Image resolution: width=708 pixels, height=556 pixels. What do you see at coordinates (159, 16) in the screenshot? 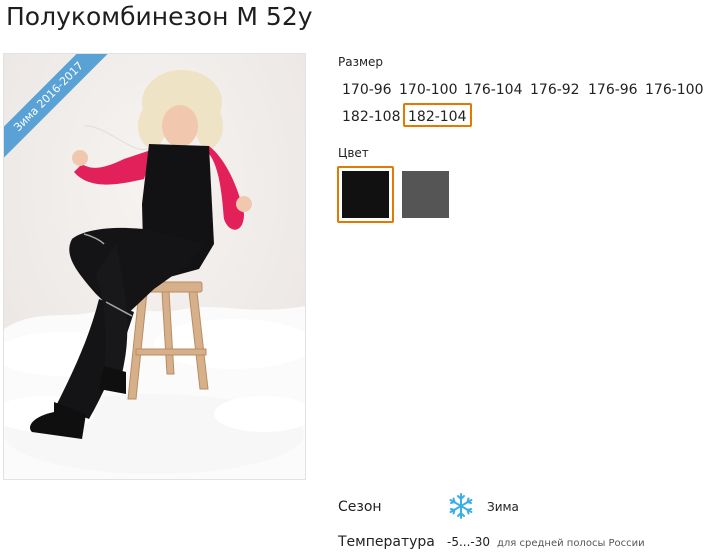
I see `page-title: Полукомбинезон М 52у` at bounding box center [159, 16].